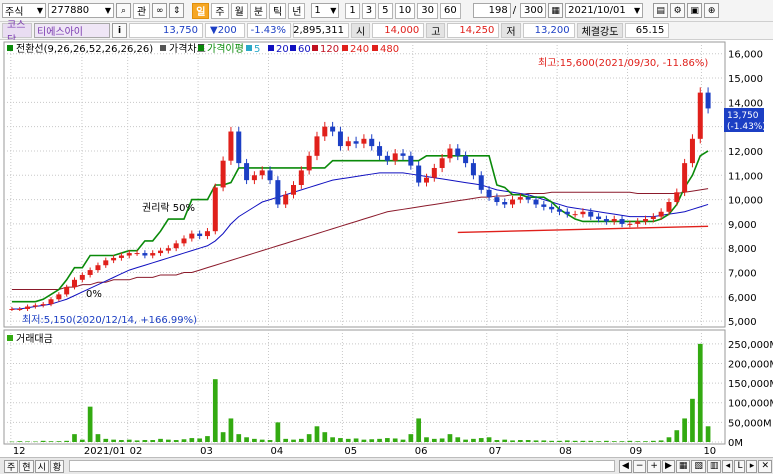  Describe the element at coordinates (712, 10) in the screenshot. I see `zoom-icon: ⊕` at that location.